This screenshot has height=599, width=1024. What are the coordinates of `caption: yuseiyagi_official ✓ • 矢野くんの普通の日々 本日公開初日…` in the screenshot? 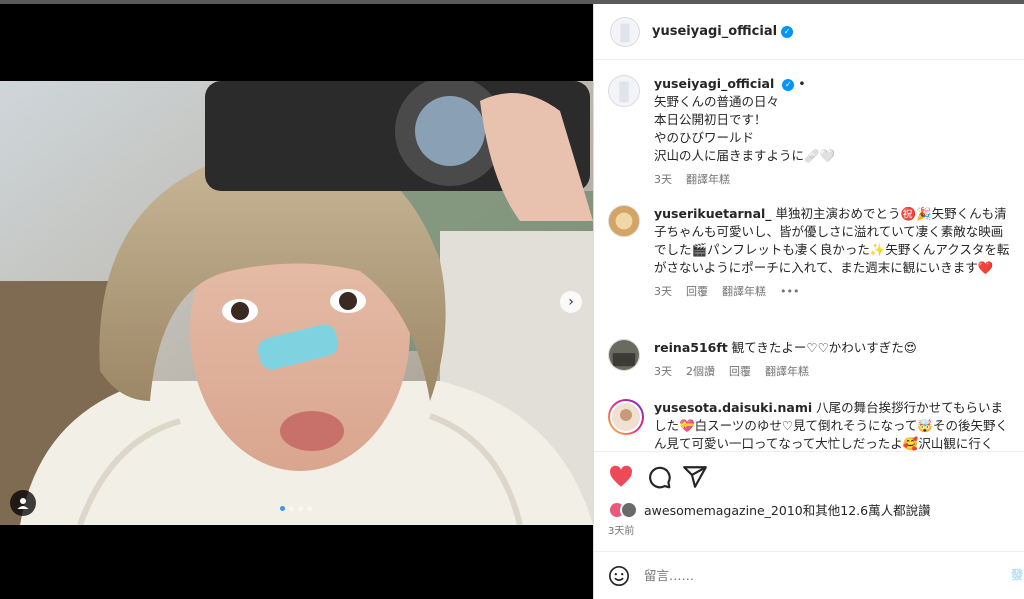 It's located at (810, 132).